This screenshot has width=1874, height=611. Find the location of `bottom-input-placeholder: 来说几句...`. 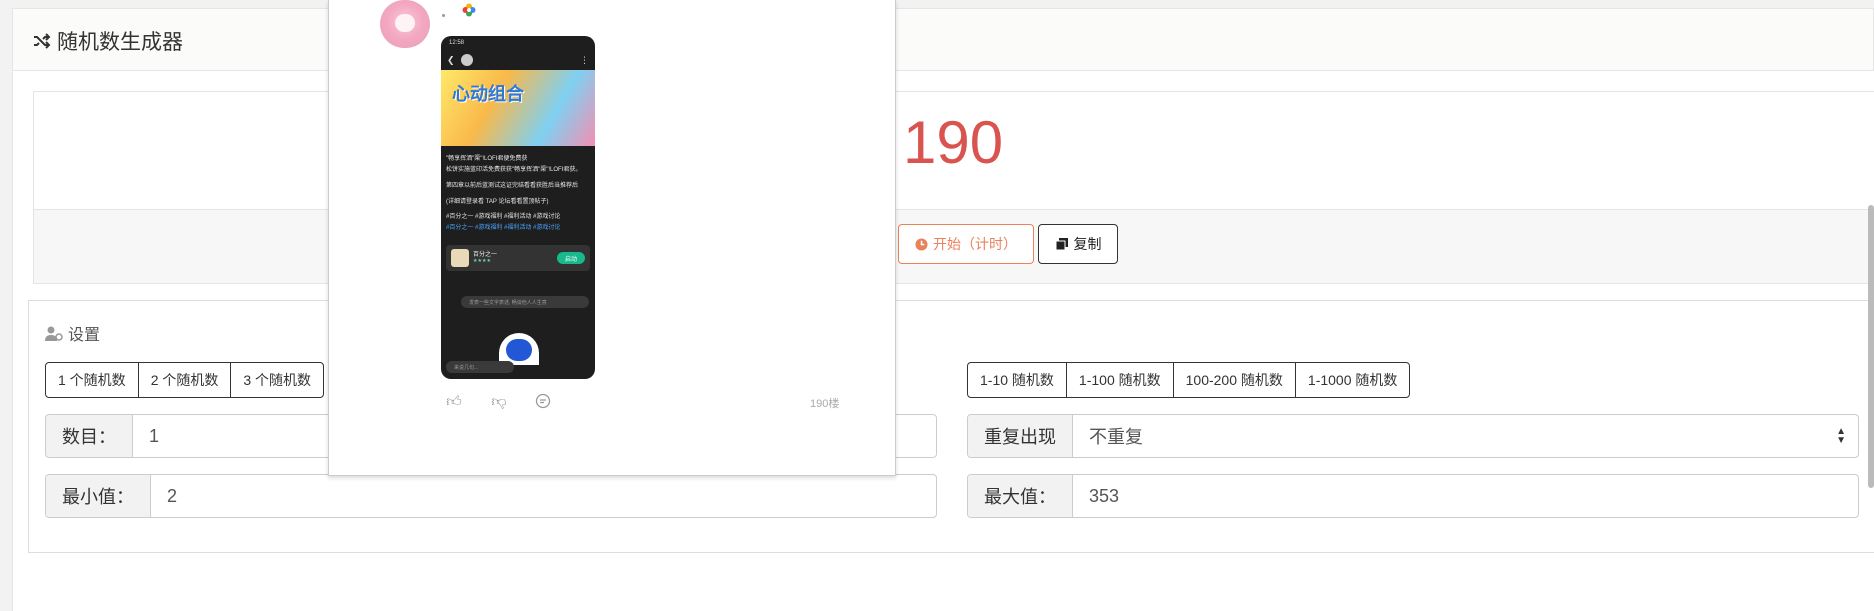

bottom-input-placeholder: 来说几句... is located at coordinates (466, 368).